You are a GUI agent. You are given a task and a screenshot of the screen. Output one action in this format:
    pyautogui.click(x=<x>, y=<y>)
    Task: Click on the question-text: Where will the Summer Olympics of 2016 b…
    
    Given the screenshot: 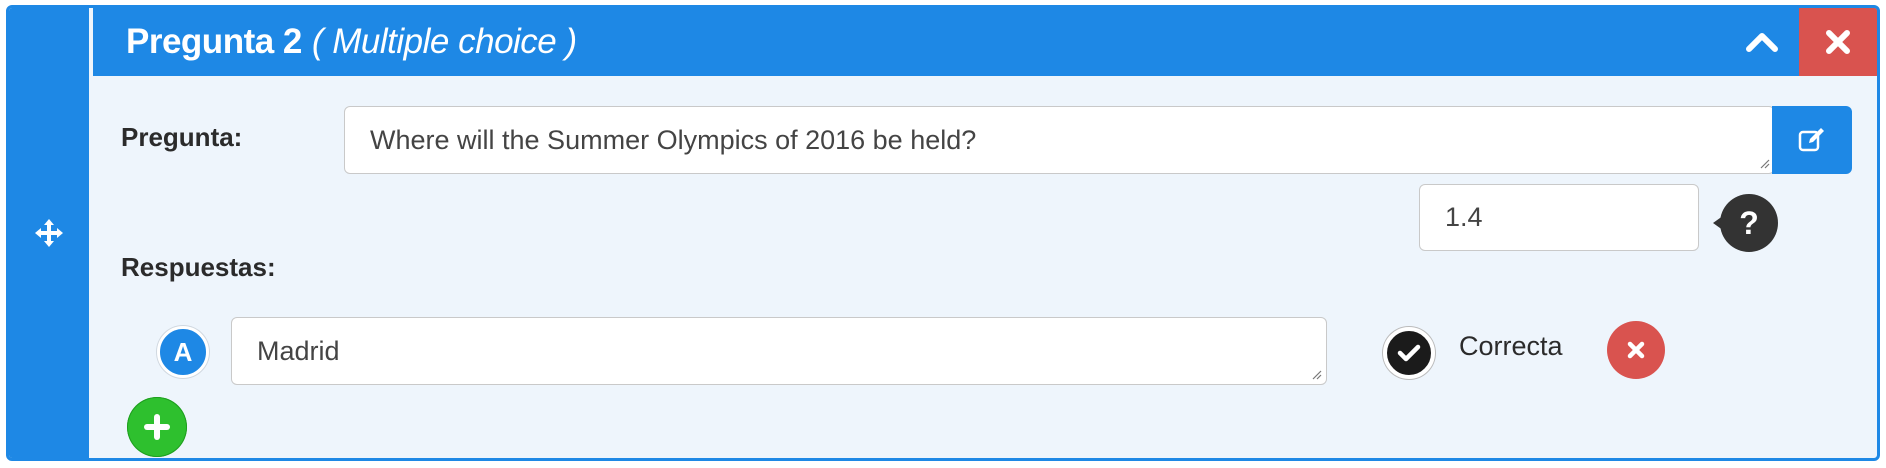 What is the action you would take?
    pyautogui.click(x=673, y=139)
    